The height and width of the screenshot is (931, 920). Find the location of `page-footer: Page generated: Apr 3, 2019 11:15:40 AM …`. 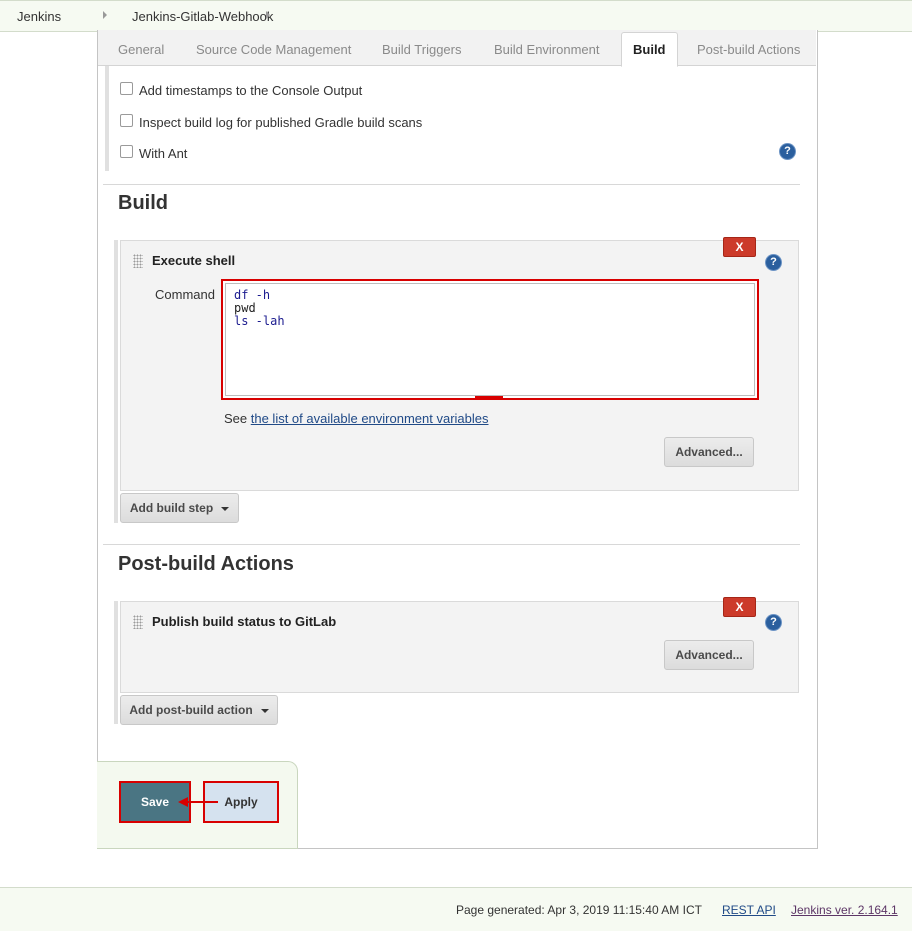

page-footer: Page generated: Apr 3, 2019 11:15:40 AM … is located at coordinates (456, 909).